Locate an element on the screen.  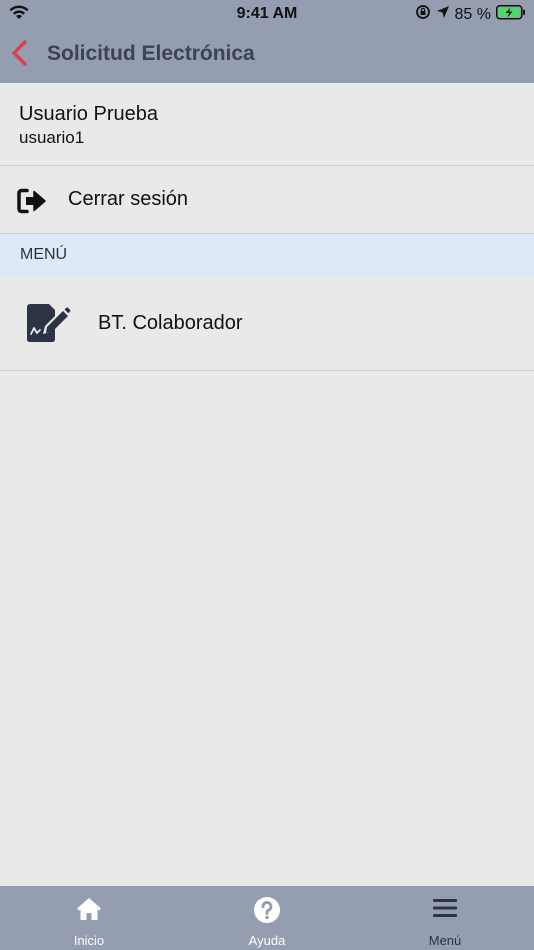
battery-percentage: 85 % is located at coordinates (472, 14).